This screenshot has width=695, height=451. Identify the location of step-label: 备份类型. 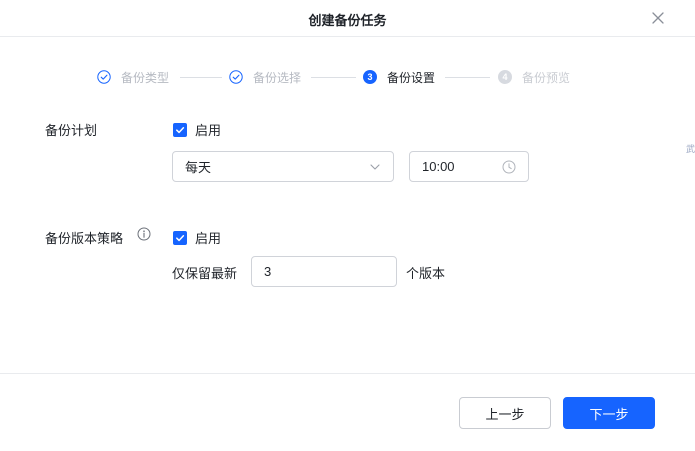
(145, 77).